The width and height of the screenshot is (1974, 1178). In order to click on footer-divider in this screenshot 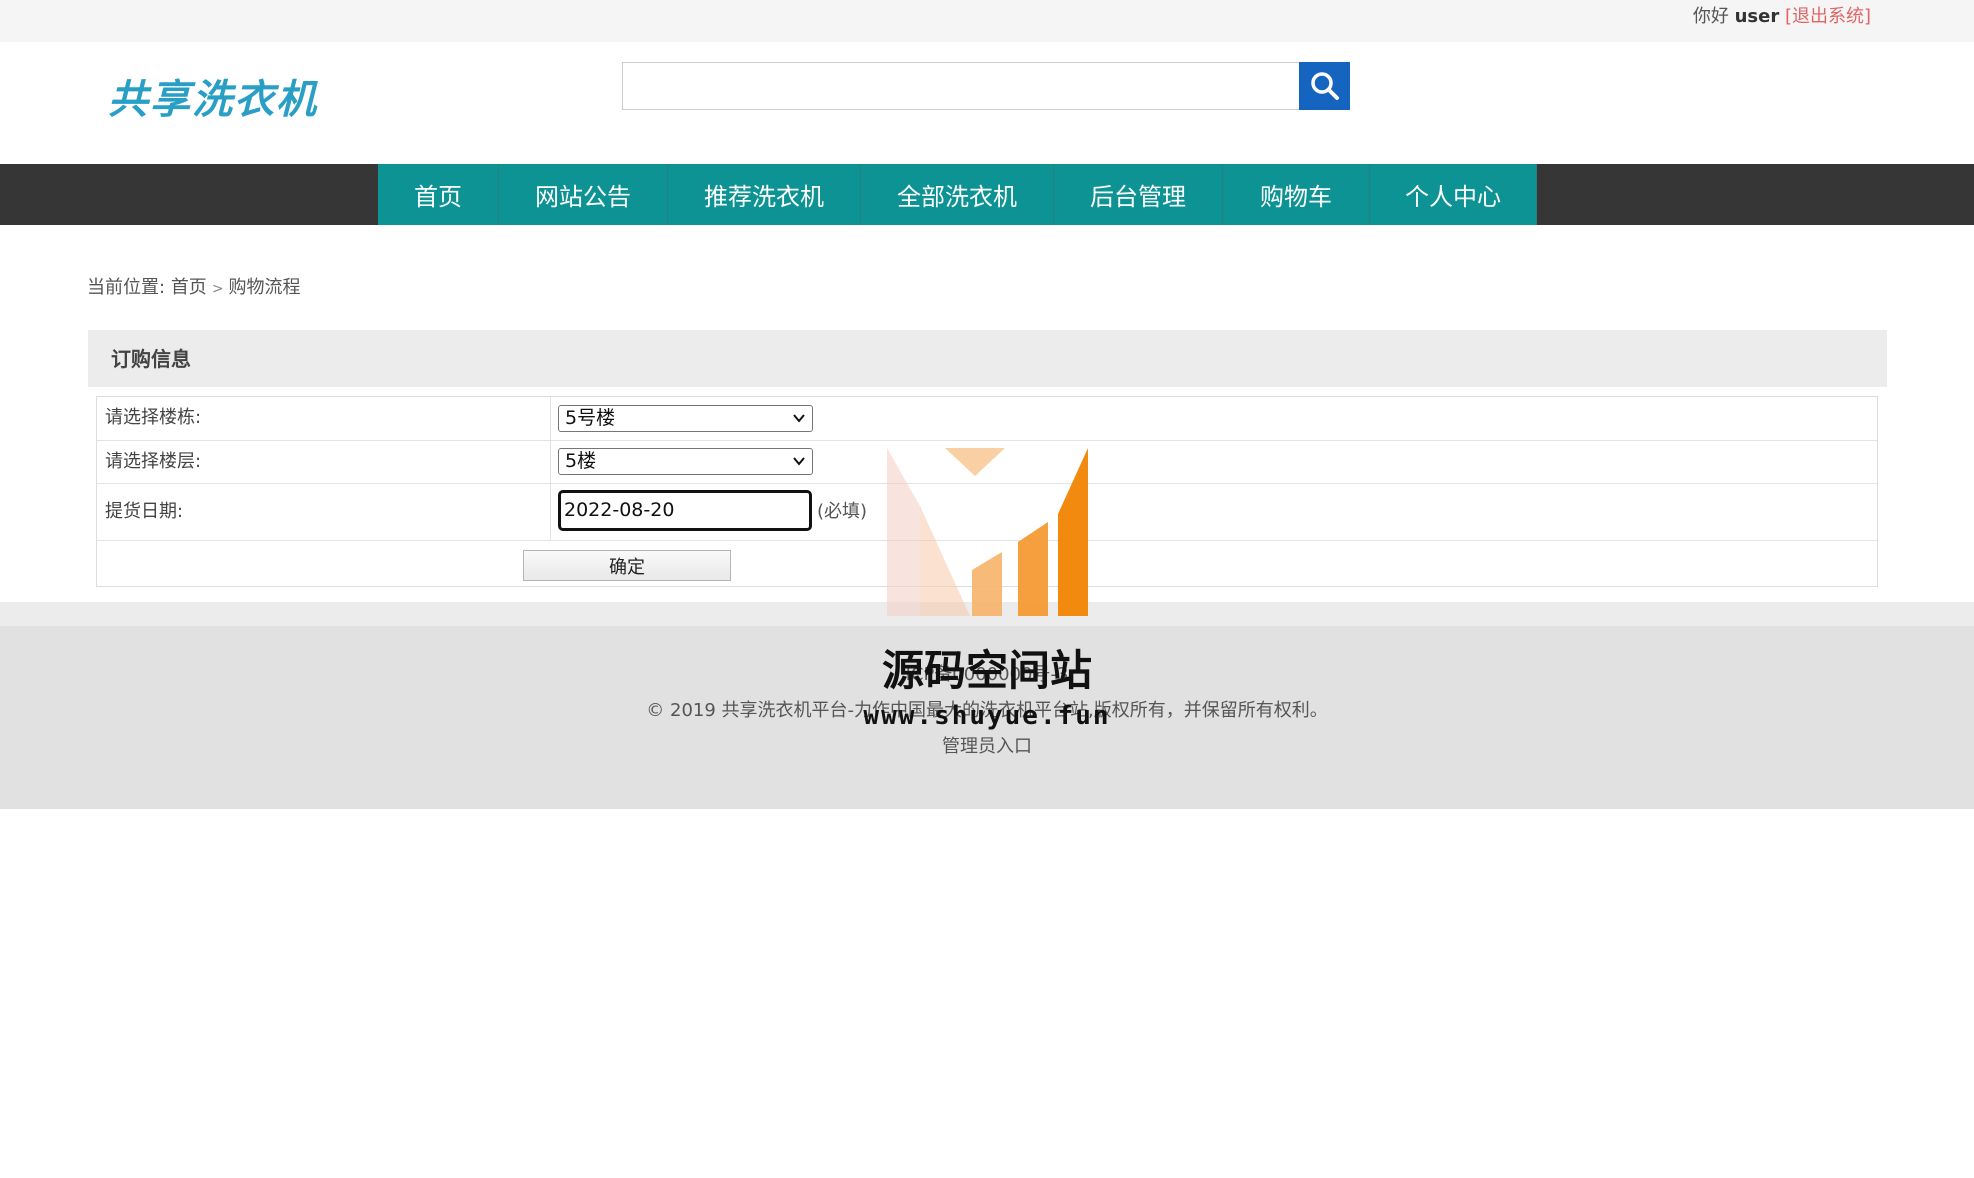, I will do `click(987, 614)`.